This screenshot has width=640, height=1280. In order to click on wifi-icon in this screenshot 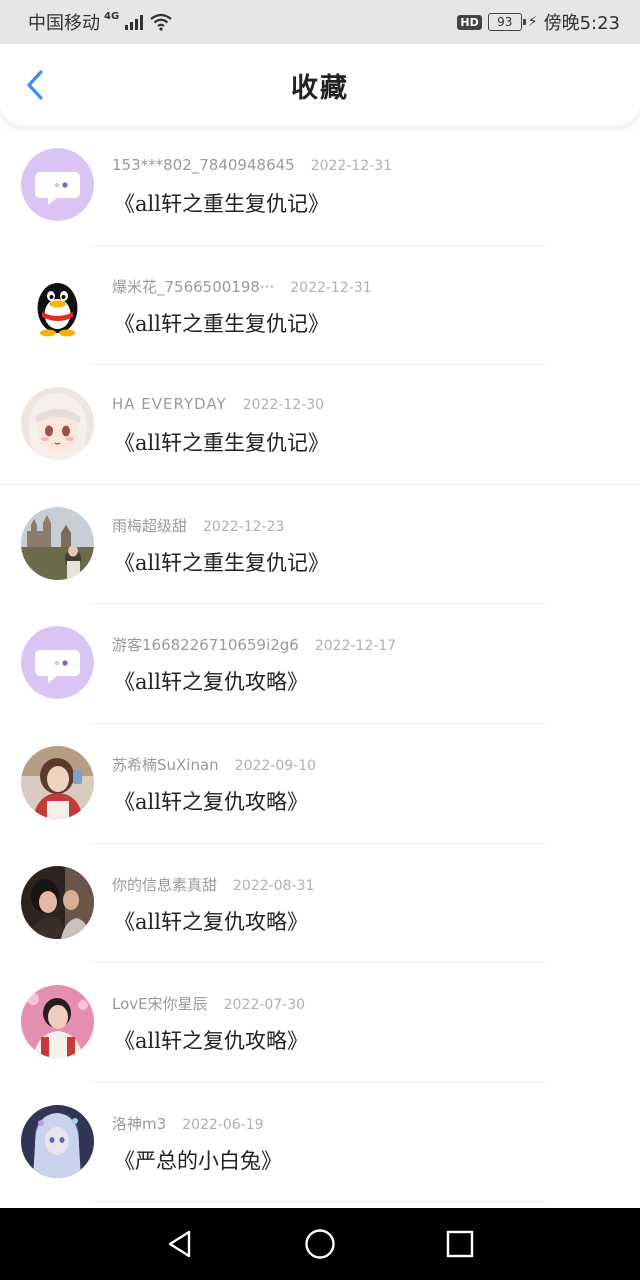, I will do `click(161, 22)`.